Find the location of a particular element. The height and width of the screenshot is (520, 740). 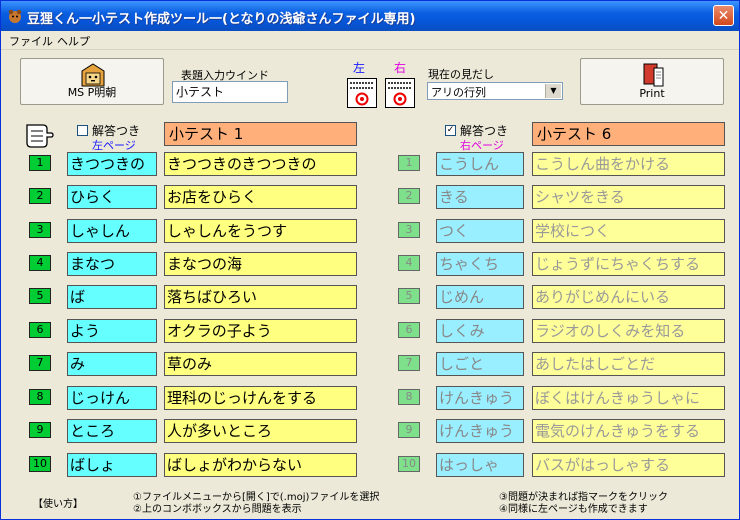

left-page-label: 左ページ is located at coordinates (114, 145).